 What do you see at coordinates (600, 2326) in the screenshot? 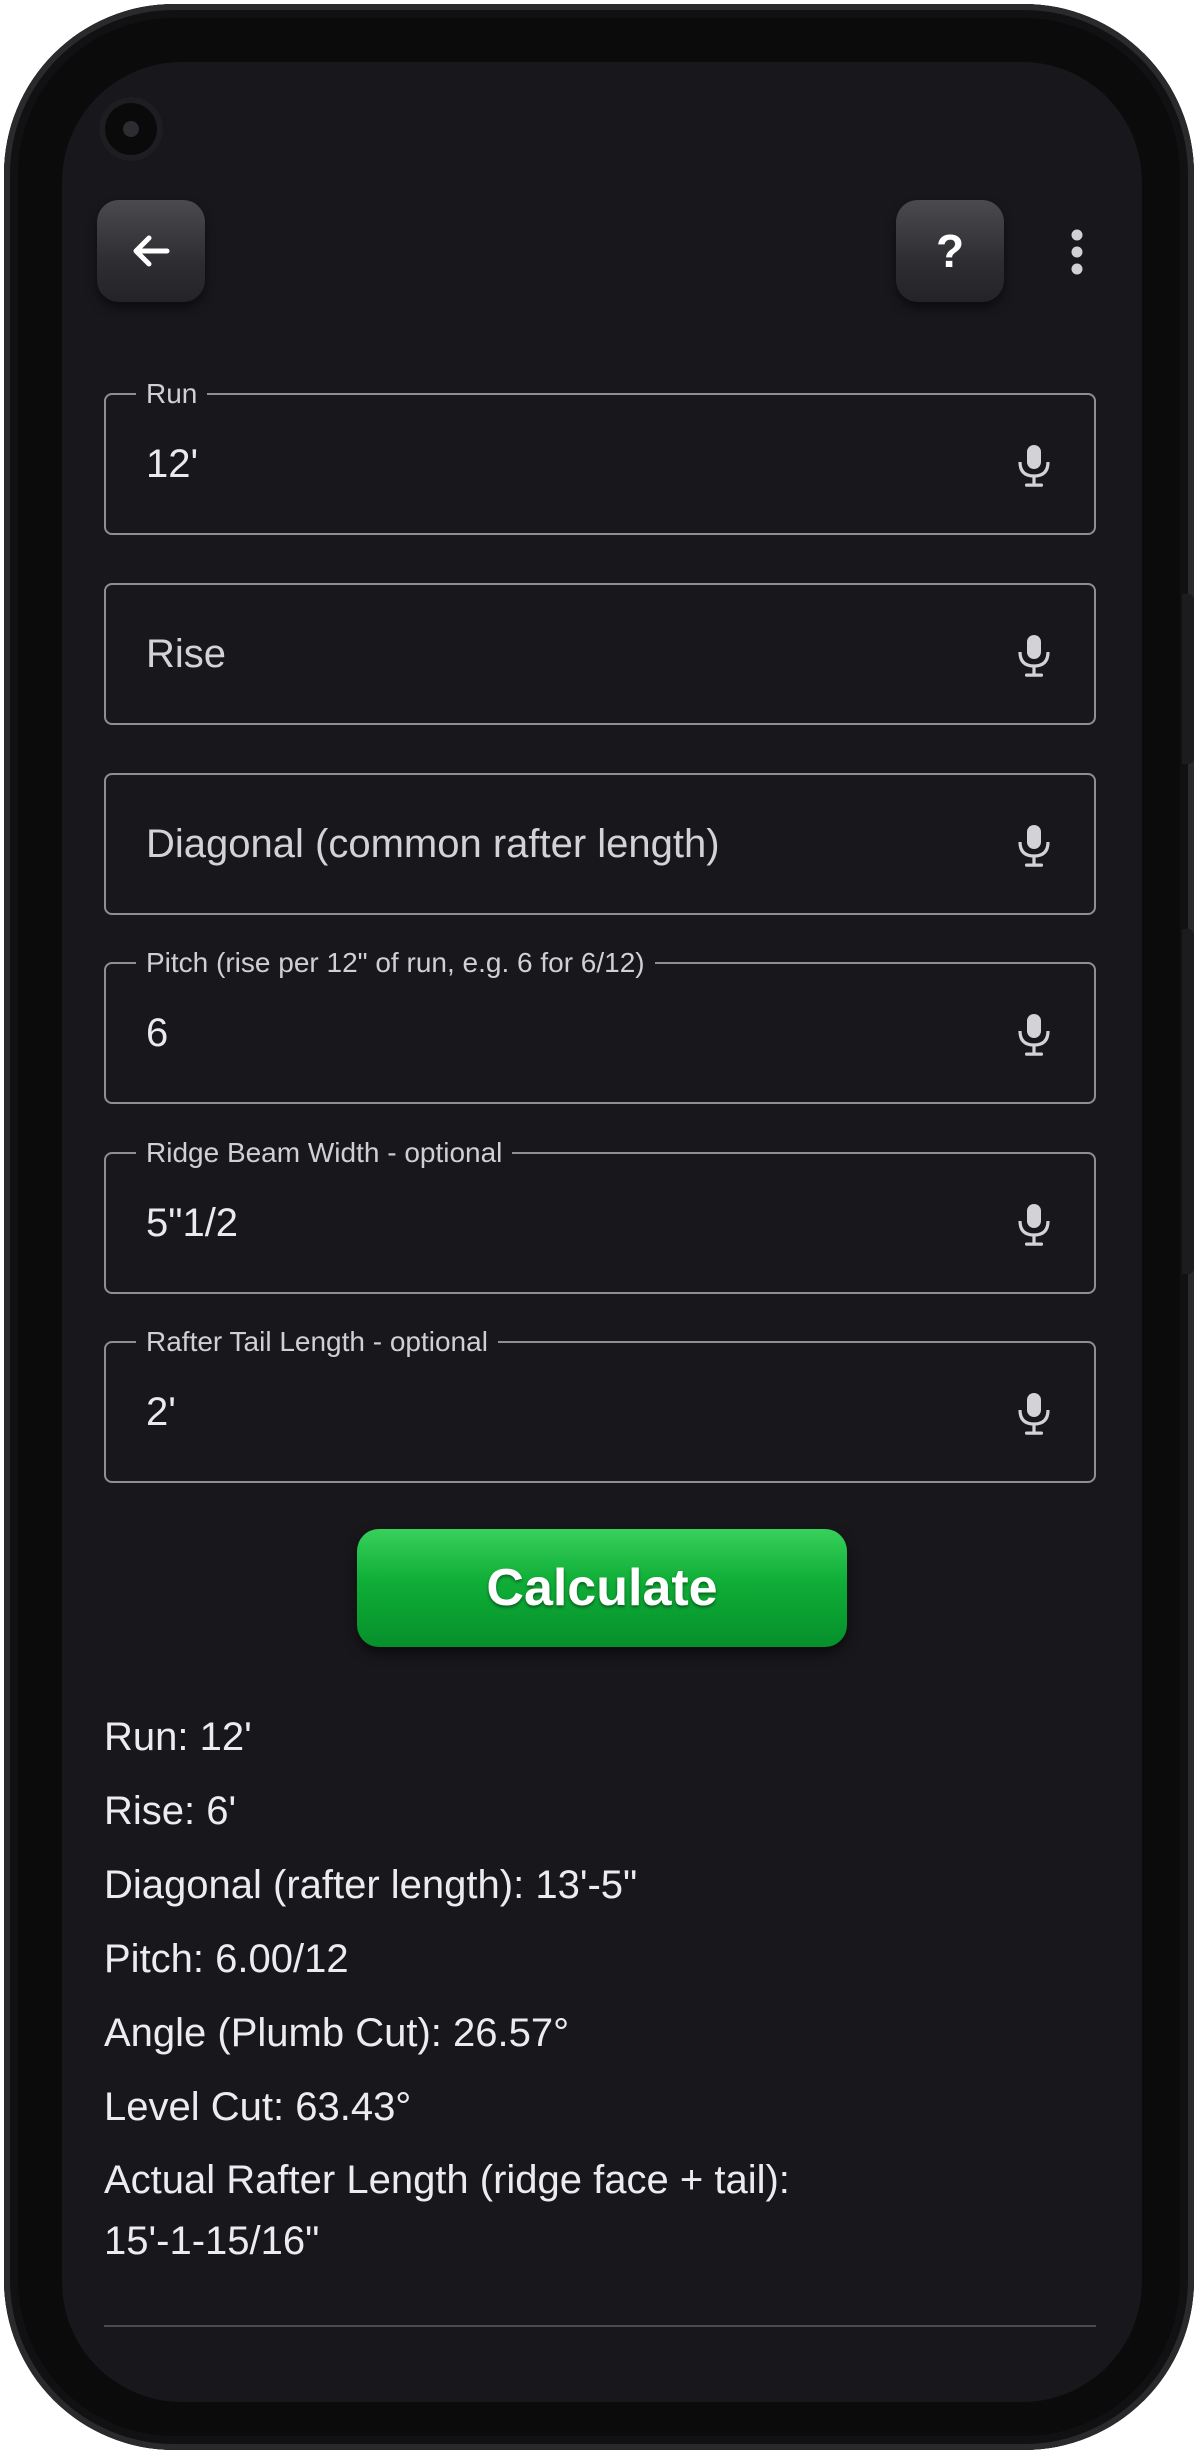
I see `divider` at bounding box center [600, 2326].